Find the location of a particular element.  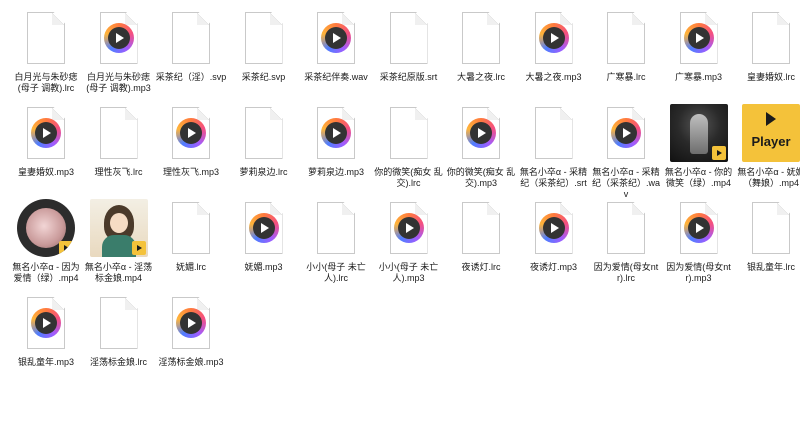

file-name: 广寒暴.lrc is located at coordinates (626, 77).